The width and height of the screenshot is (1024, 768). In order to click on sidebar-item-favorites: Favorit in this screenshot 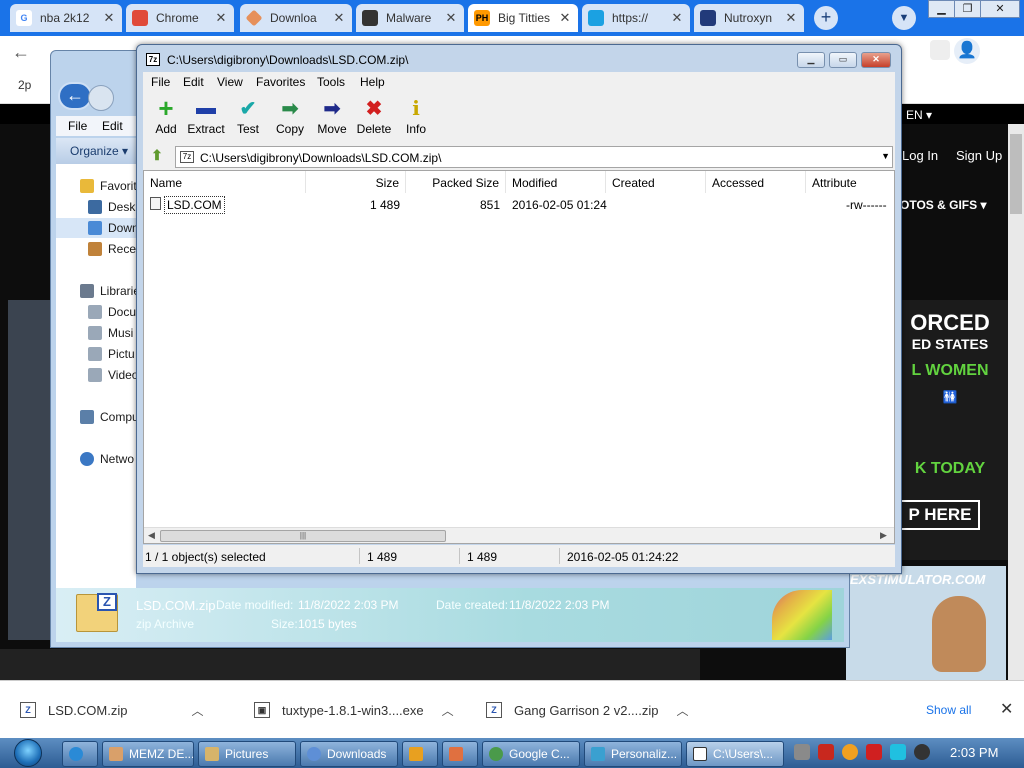, I will do `click(96, 186)`.